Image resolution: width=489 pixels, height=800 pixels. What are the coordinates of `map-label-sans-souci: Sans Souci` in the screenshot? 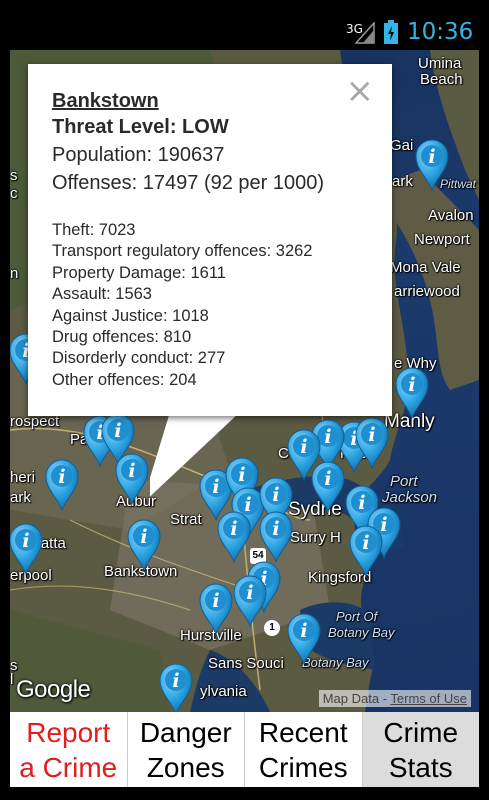 It's located at (246, 663).